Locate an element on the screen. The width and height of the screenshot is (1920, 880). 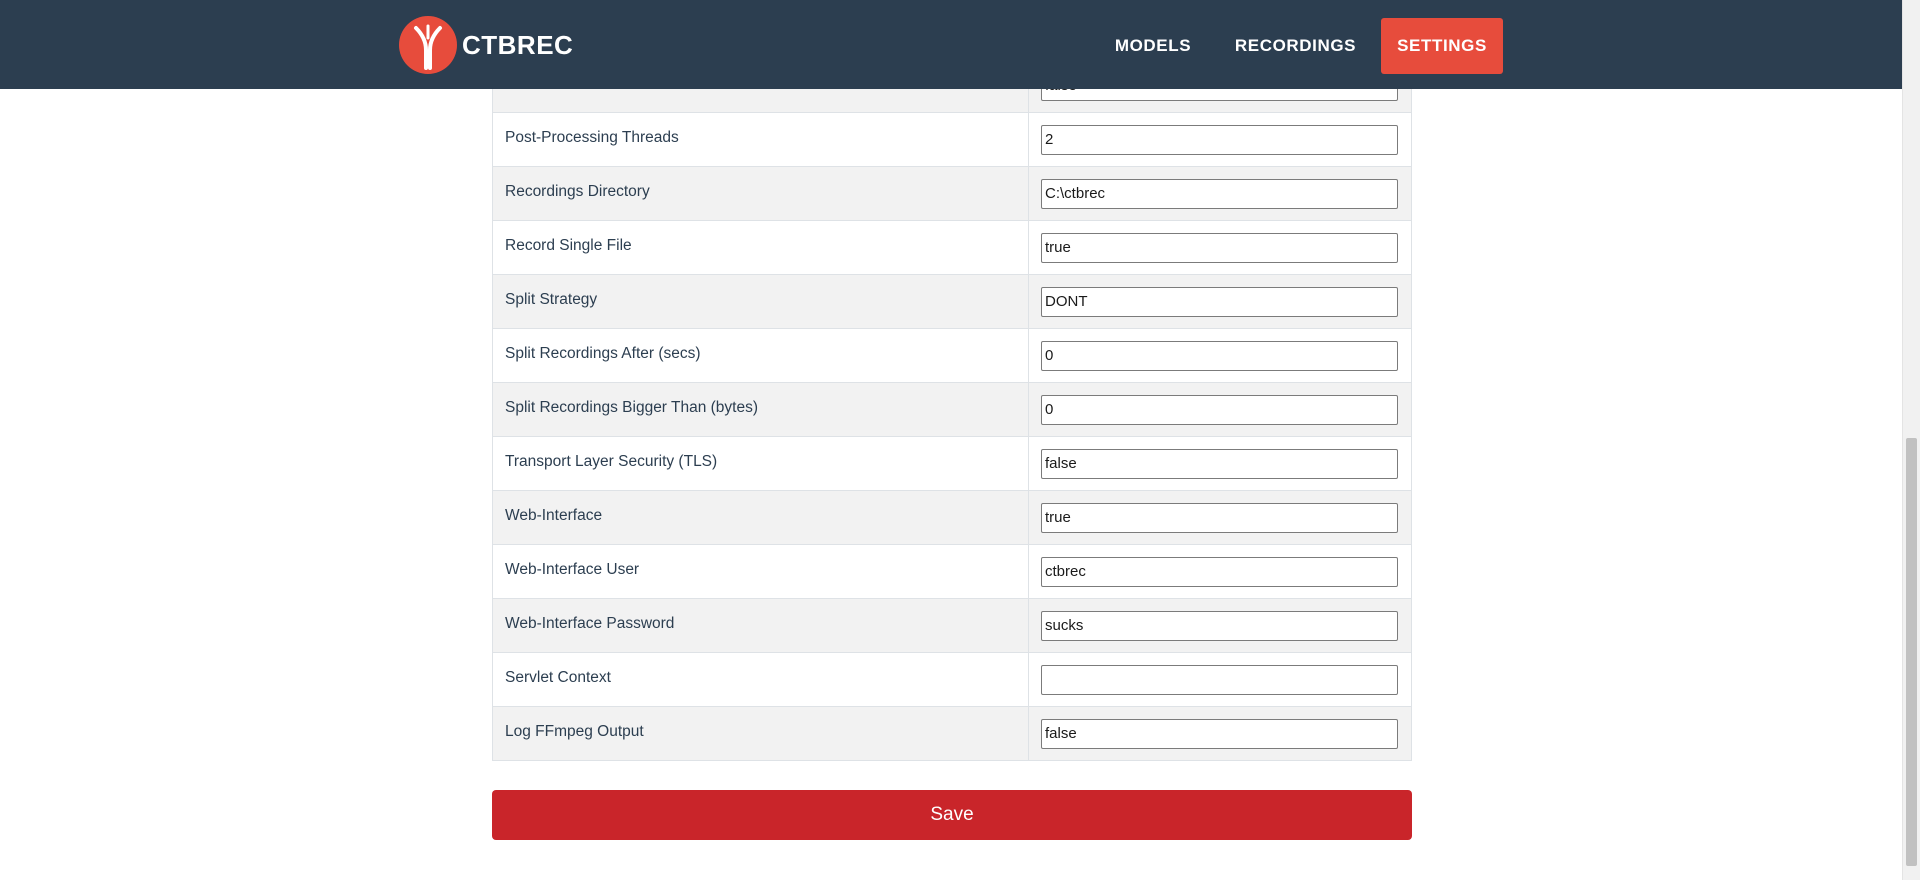
settings-row: Split Recordings Bigger Than (bytes) is located at coordinates (951, 409).